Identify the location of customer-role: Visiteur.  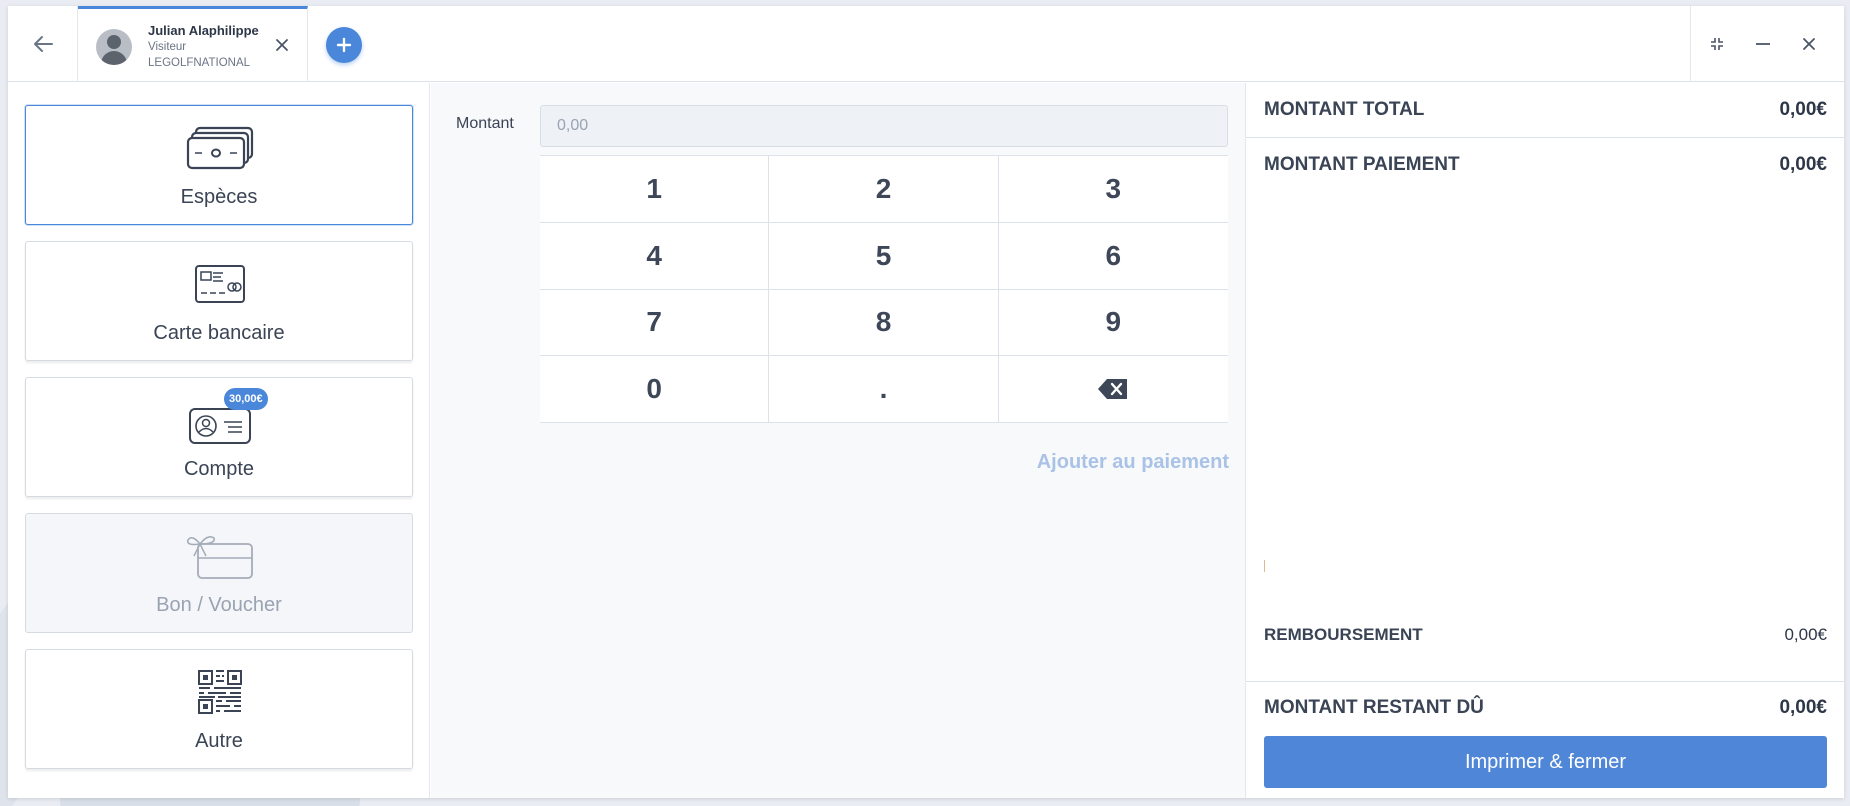
(167, 47).